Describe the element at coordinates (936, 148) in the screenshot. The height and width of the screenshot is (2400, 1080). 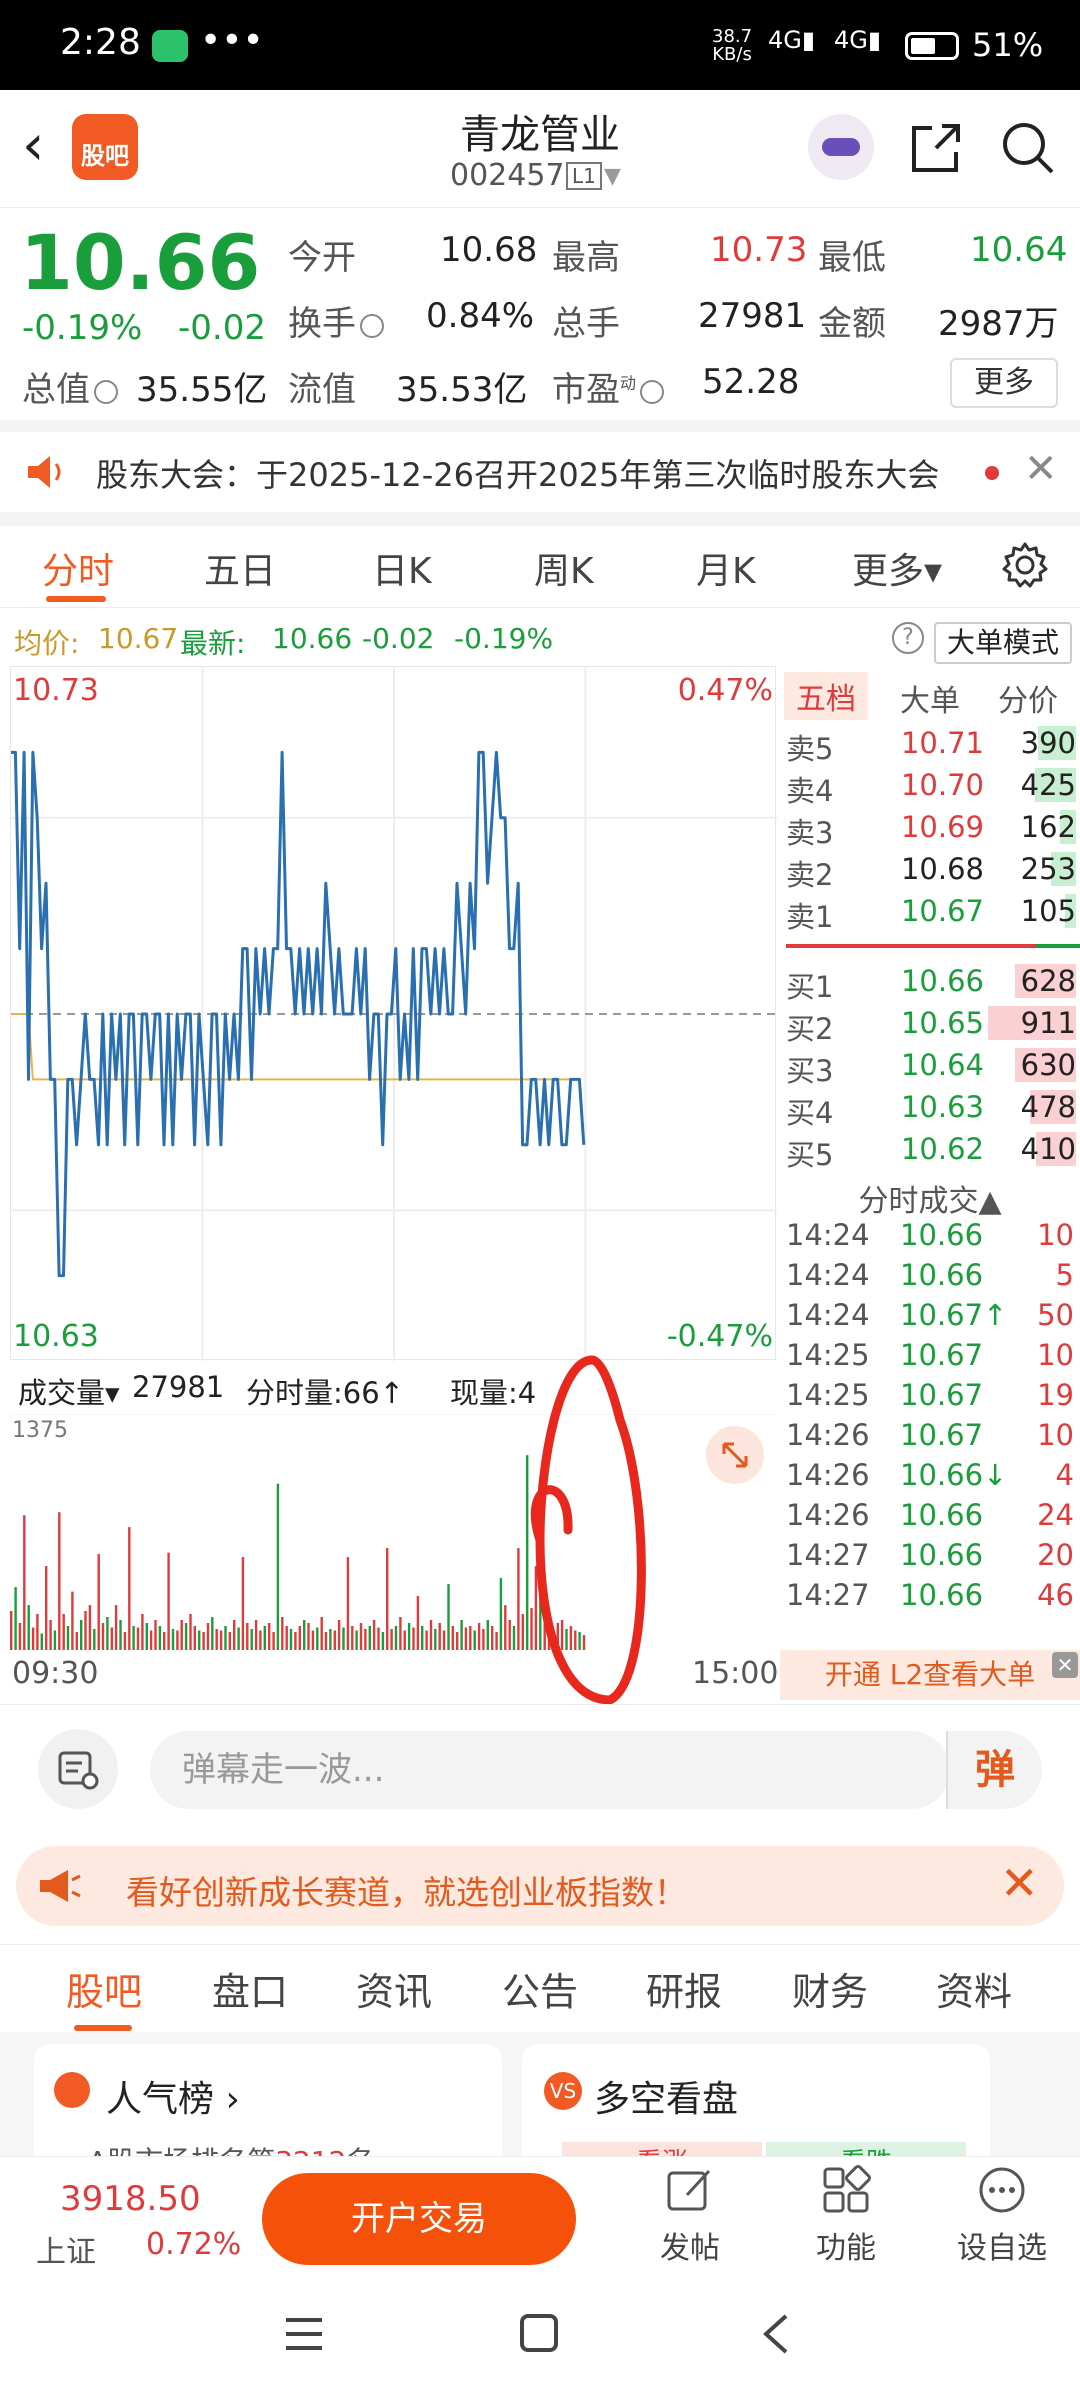
I see `share-icon` at that location.